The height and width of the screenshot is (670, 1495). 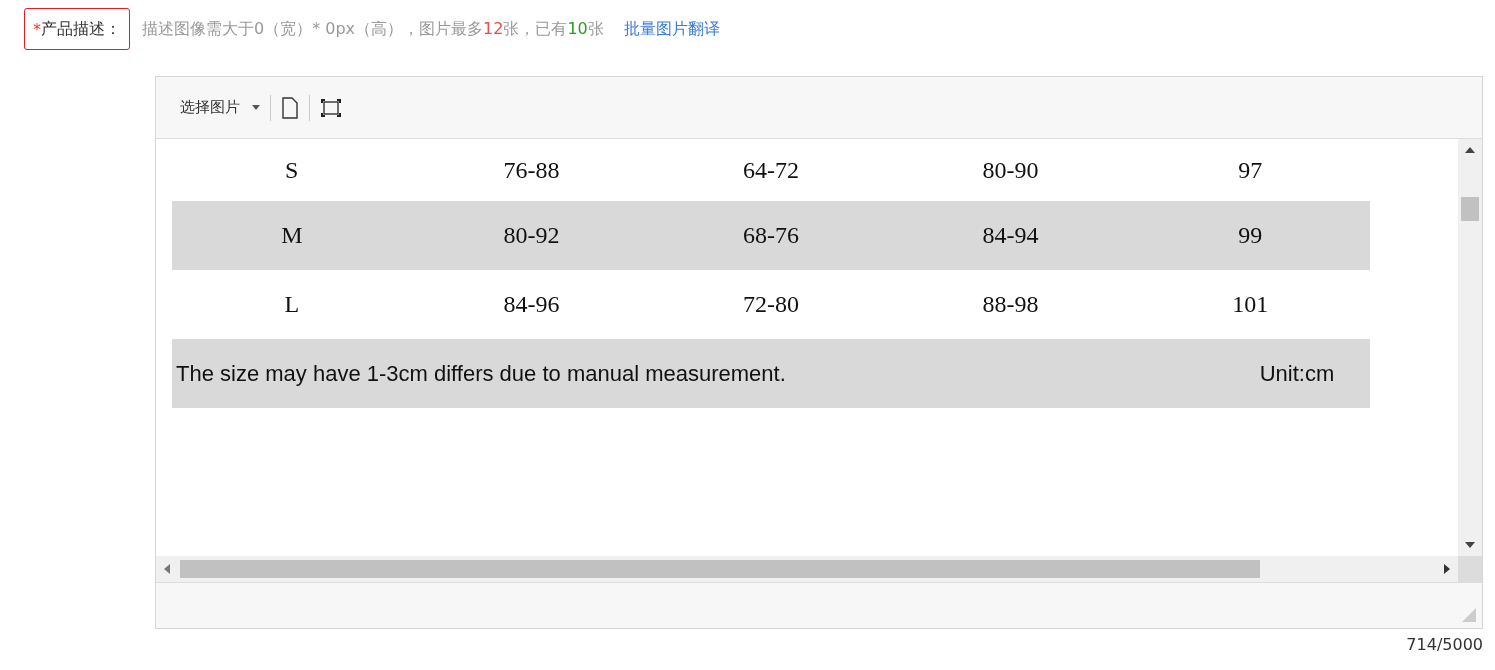 I want to click on table-cell-text: 64-72, so click(x=771, y=170).